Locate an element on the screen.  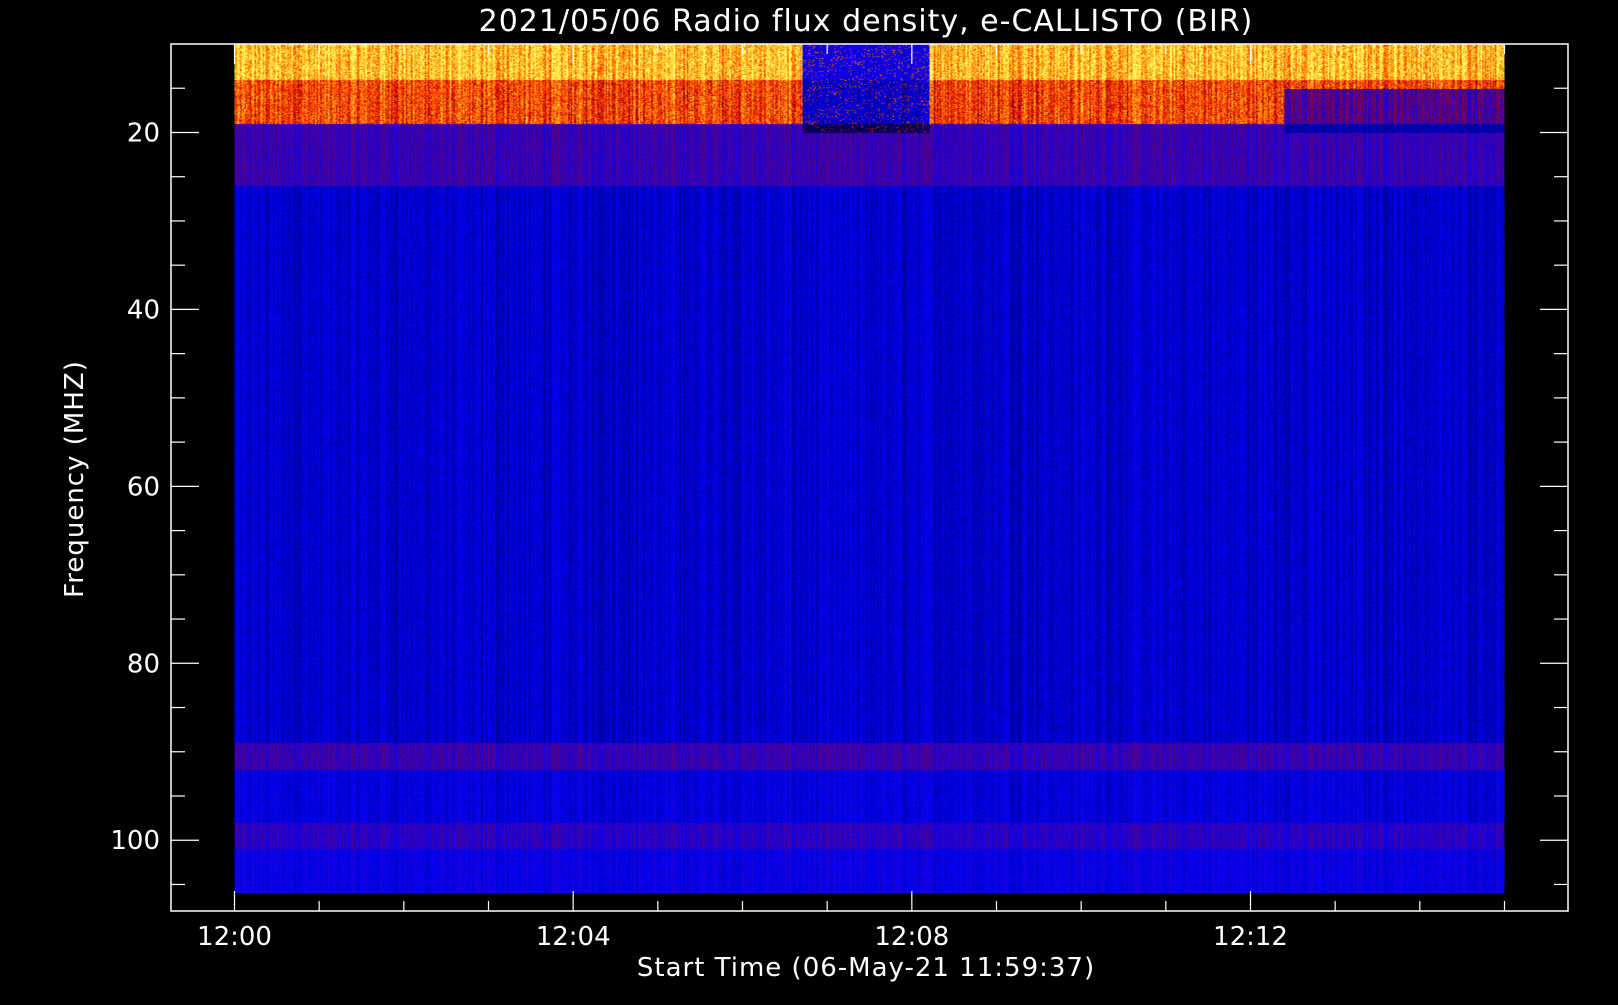
x-tick-label: 12:00 is located at coordinates (234, 937).